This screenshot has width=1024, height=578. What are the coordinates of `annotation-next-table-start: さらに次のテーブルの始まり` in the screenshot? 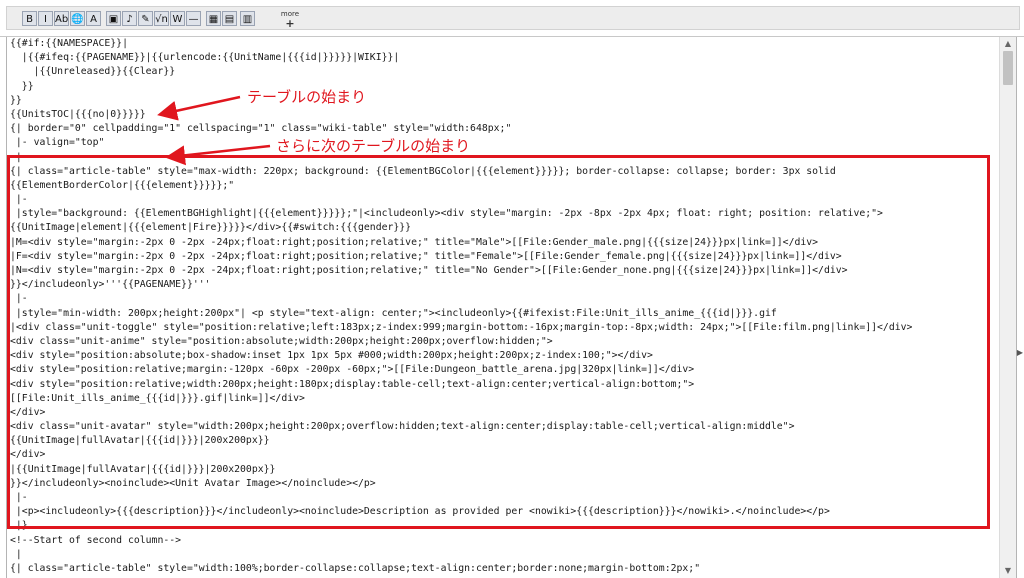 It's located at (373, 146).